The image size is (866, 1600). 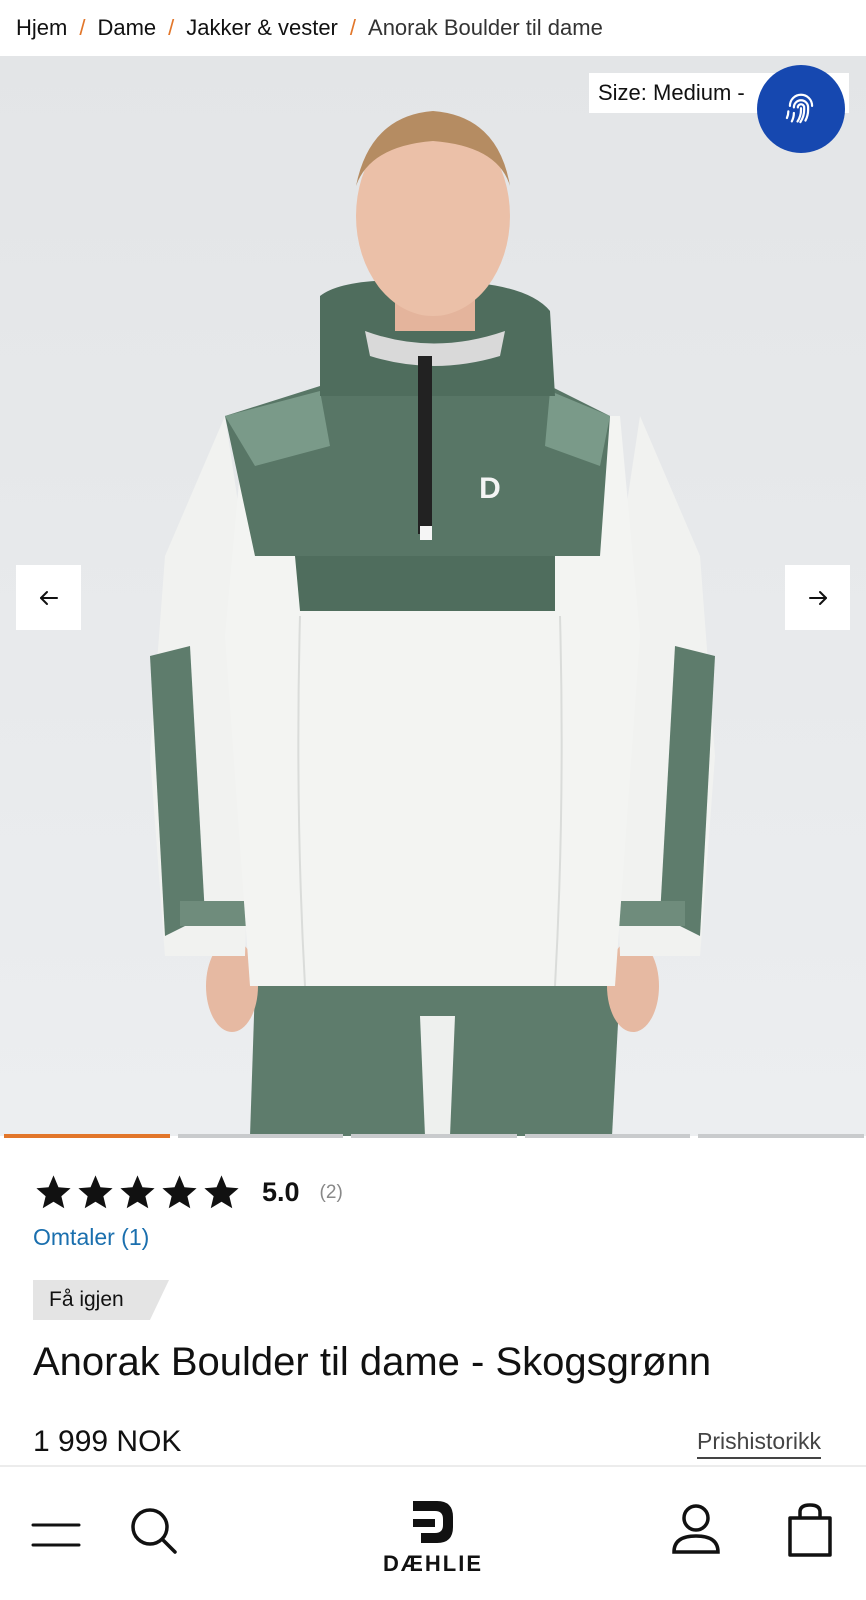 What do you see at coordinates (759, 1443) in the screenshot?
I see `price-history-link: Prishistorikk` at bounding box center [759, 1443].